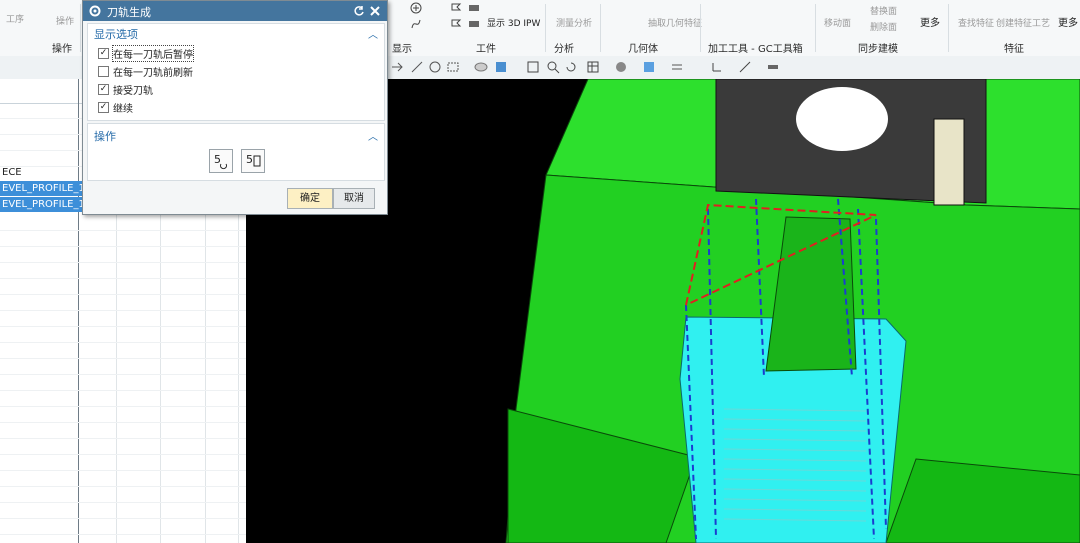 The image size is (1080, 543). Describe the element at coordinates (397, 67) in the screenshot. I see `arrow-icon` at that location.